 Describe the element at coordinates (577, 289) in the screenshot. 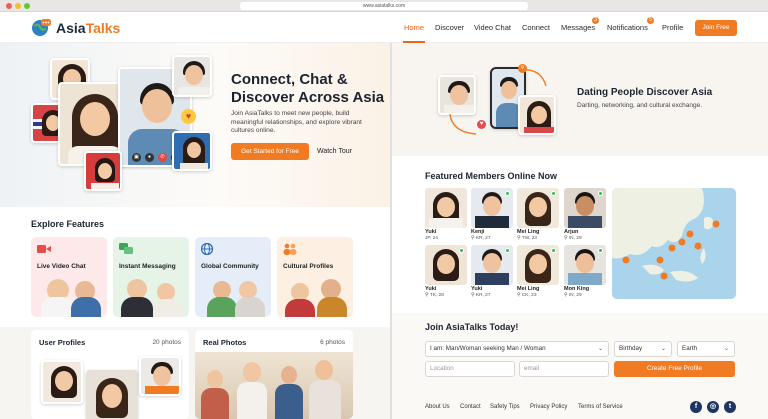

I see `member-name: Mon King` at that location.